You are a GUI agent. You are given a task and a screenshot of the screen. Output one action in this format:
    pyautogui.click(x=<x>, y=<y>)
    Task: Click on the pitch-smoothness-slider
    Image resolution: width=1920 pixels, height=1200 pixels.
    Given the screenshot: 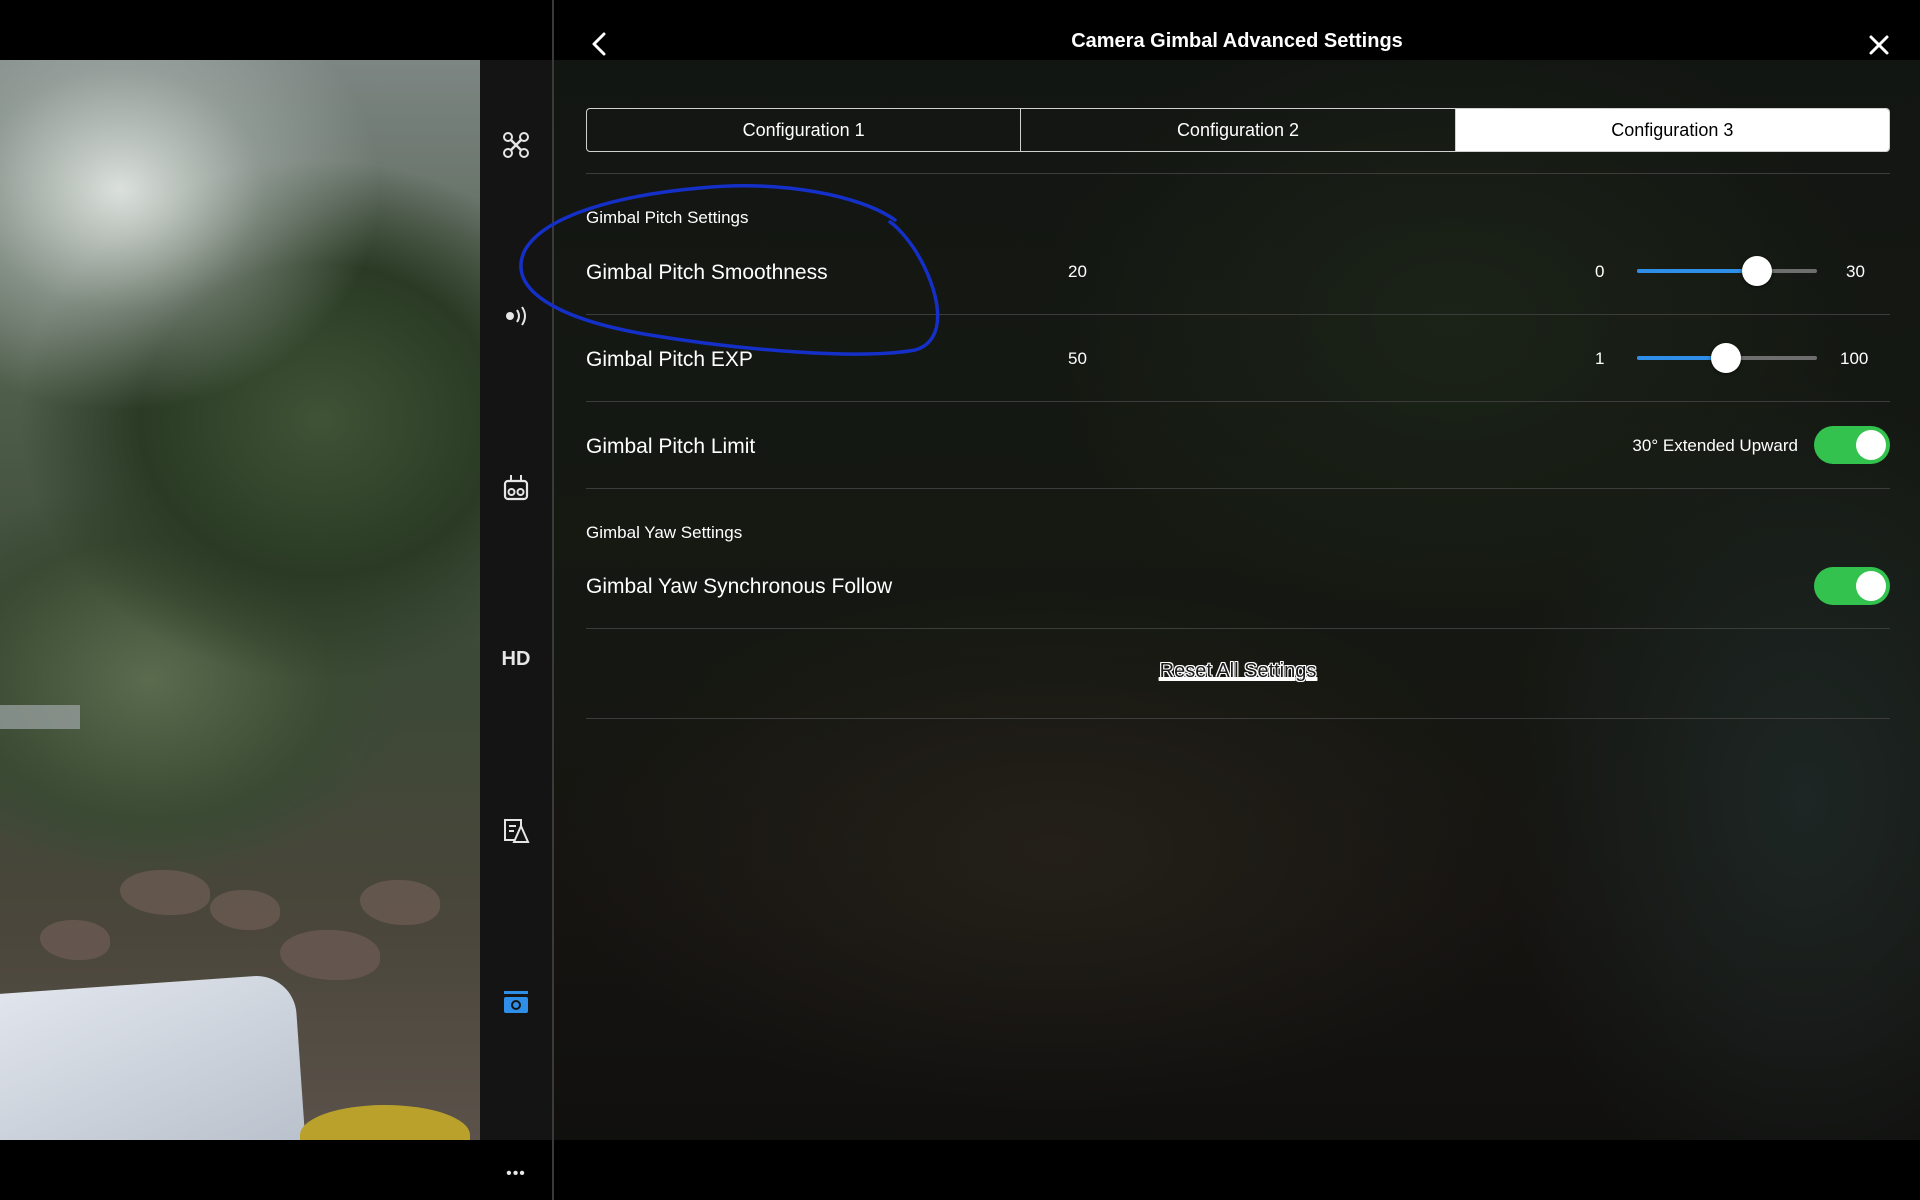 What is the action you would take?
    pyautogui.click(x=1727, y=271)
    